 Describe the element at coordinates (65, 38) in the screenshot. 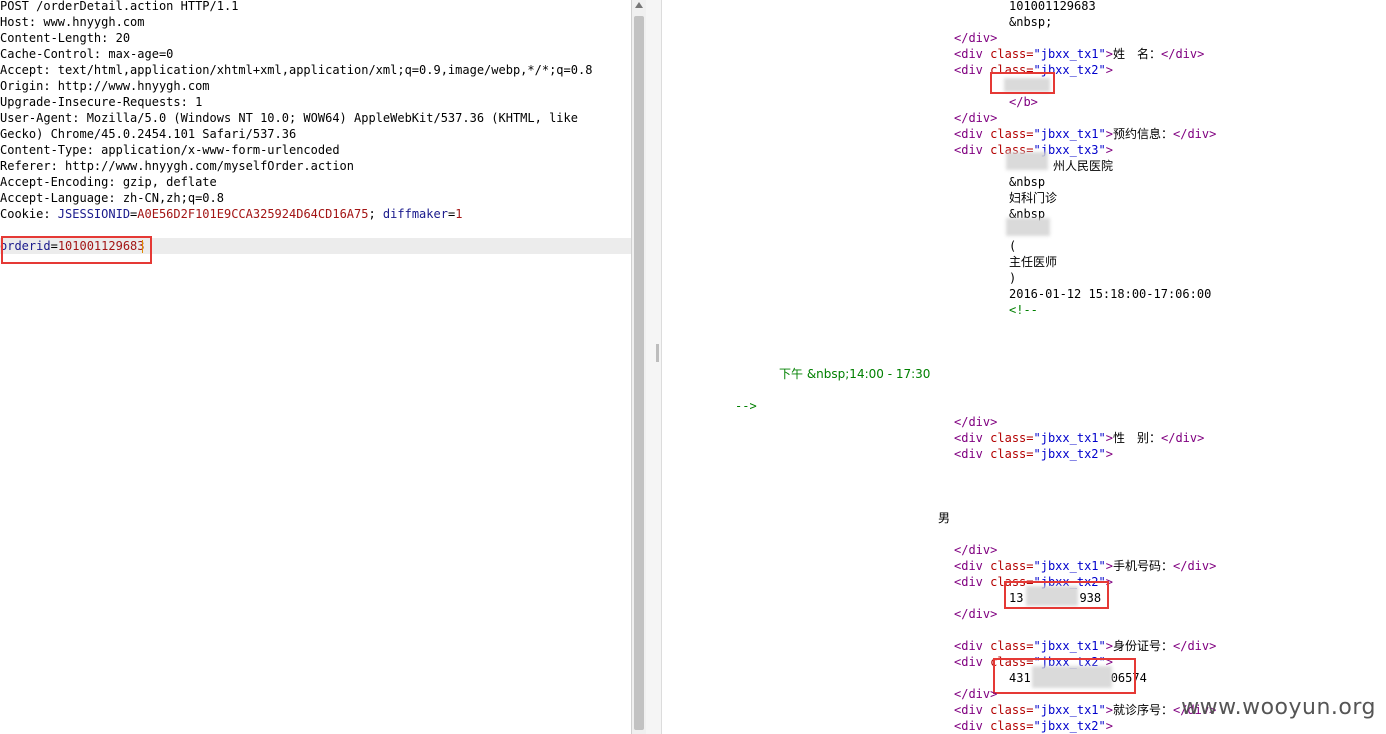

I see `header-content-length: Content-Length: 20` at that location.